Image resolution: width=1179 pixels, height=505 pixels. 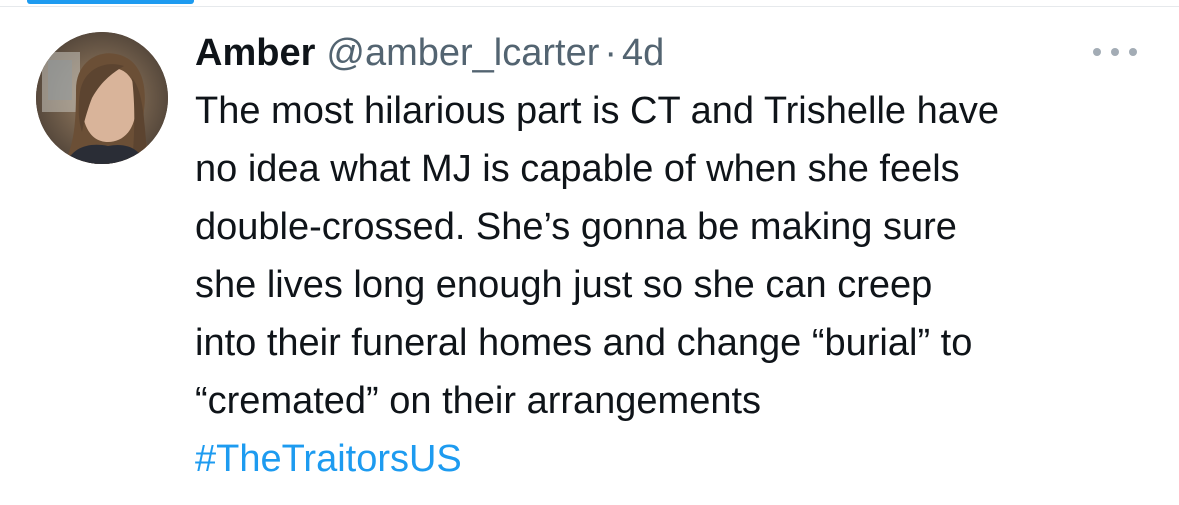 What do you see at coordinates (643, 53) in the screenshot?
I see `timestamp: 4d` at bounding box center [643, 53].